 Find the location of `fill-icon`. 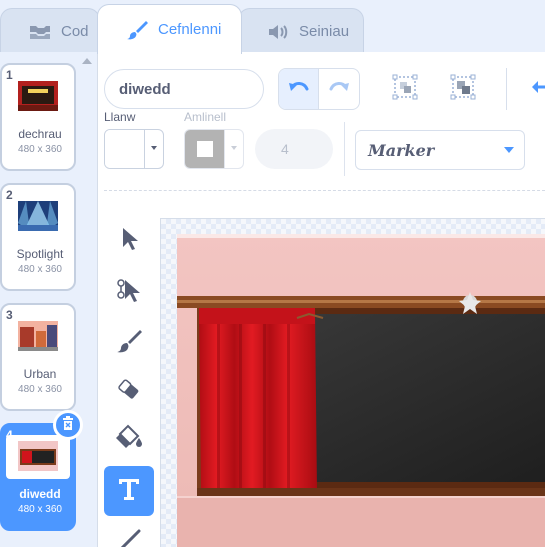

fill-icon is located at coordinates (129, 439).